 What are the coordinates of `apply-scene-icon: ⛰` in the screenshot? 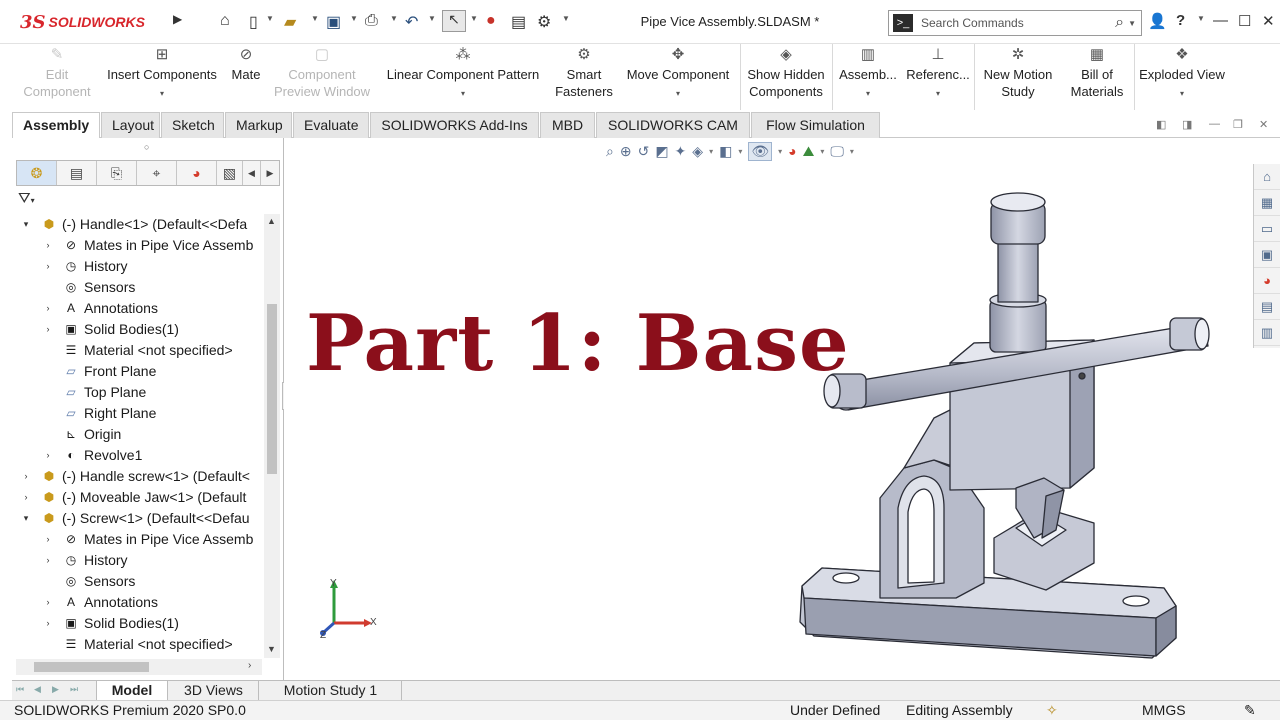 It's located at (809, 151).